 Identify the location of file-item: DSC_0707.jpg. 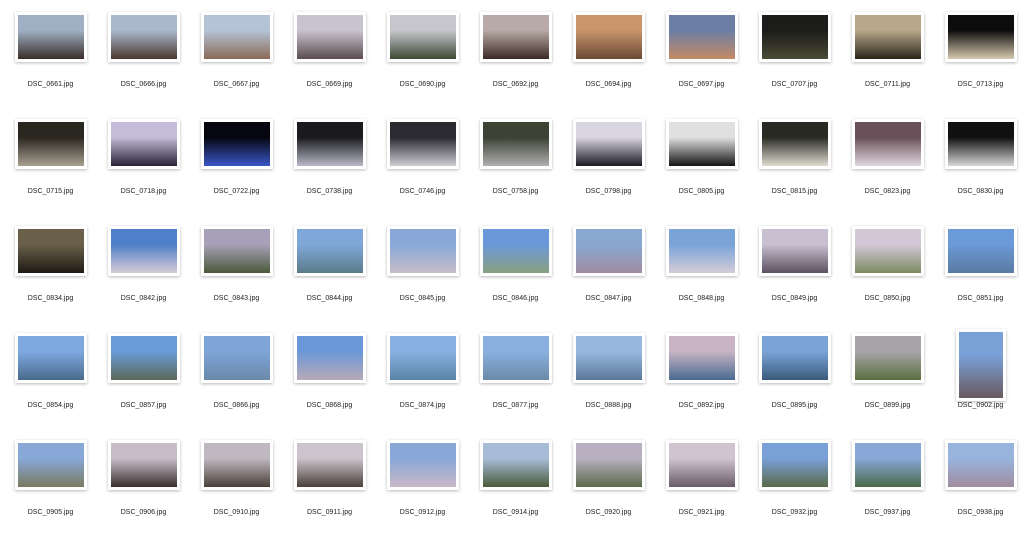
(794, 65).